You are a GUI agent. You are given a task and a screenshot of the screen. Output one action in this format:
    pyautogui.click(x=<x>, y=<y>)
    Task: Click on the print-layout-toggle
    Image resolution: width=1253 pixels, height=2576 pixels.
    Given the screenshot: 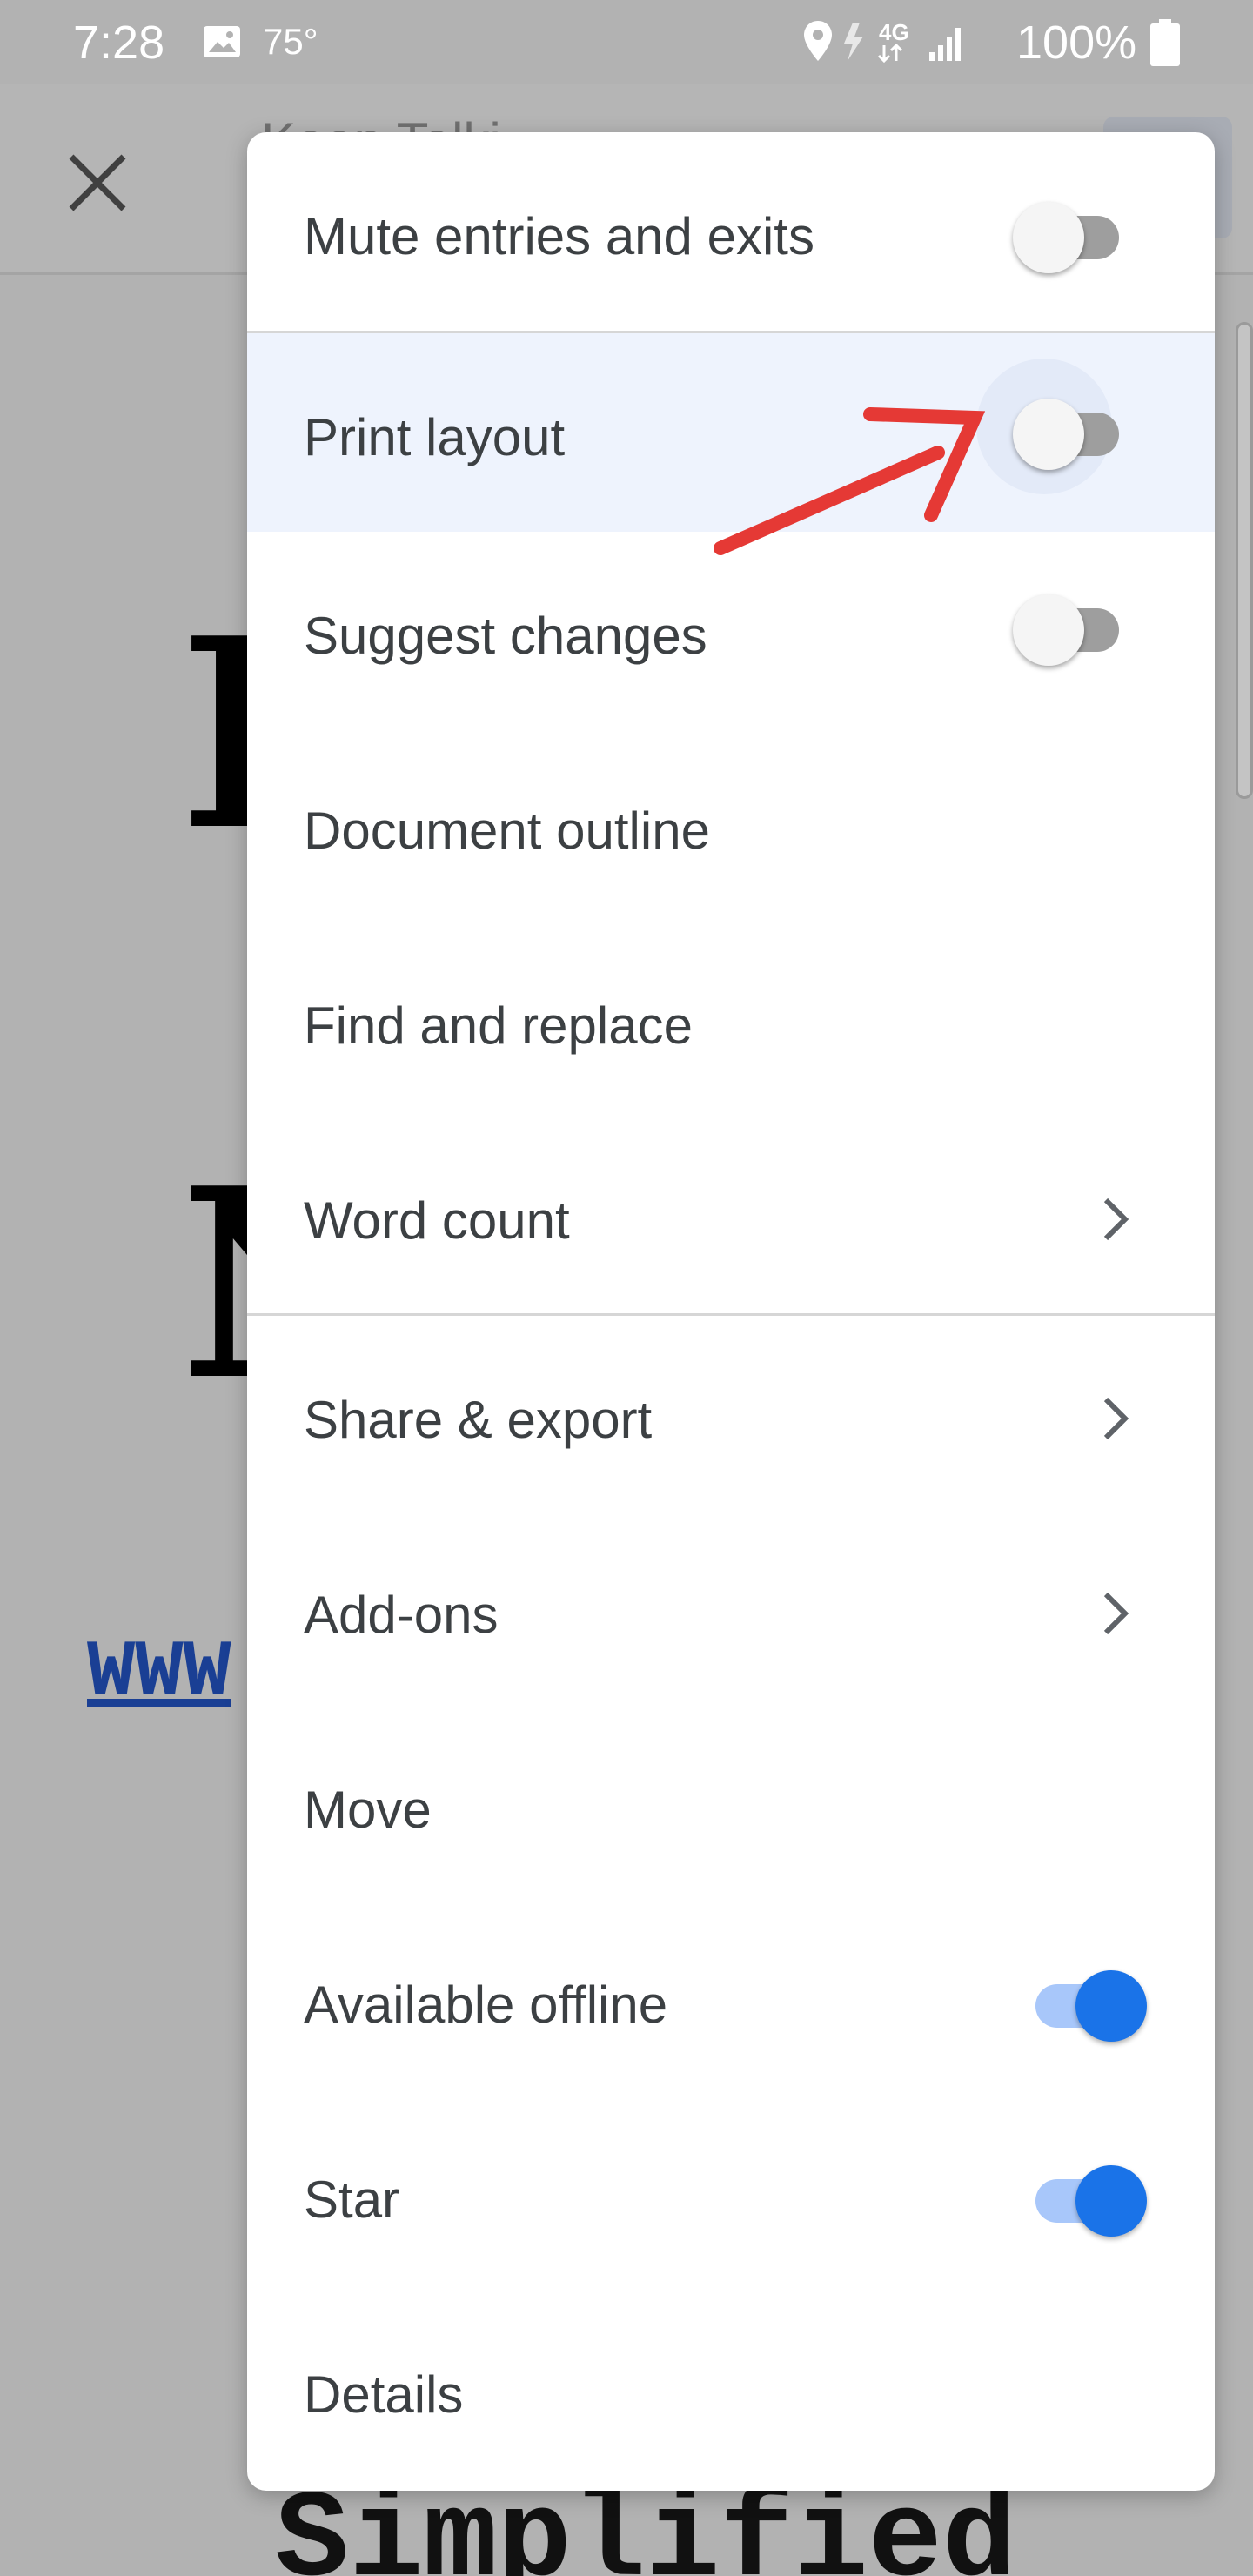 What is the action you would take?
    pyautogui.click(x=1079, y=431)
    